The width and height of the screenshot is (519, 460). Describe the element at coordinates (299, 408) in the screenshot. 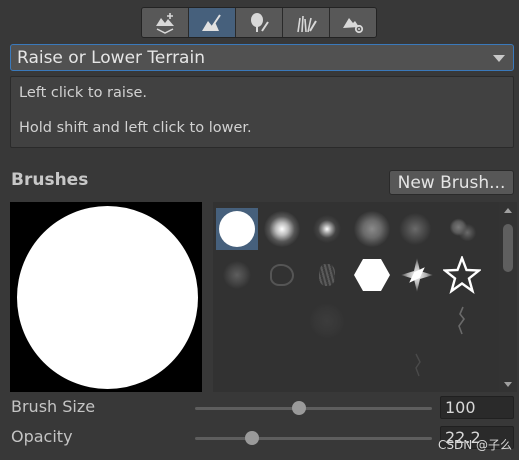

I see `brush-size-slider-thumb` at that location.